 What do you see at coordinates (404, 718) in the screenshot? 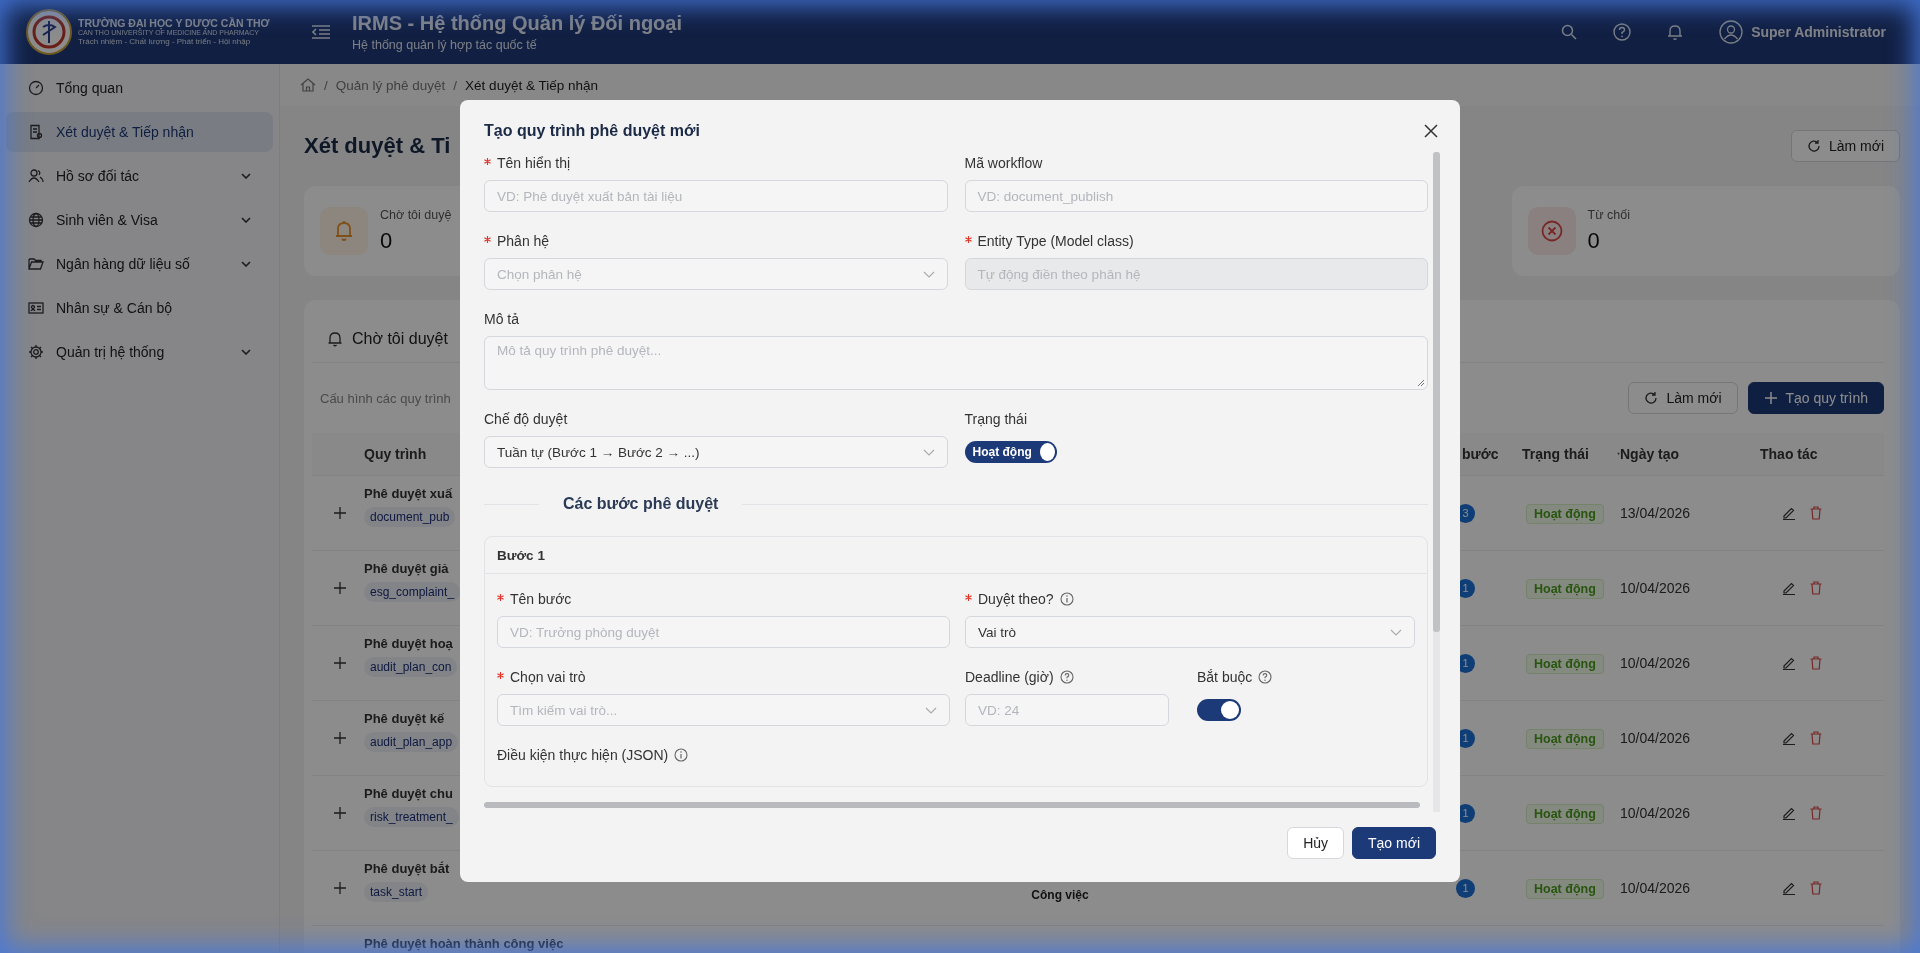
I see `workflow-name: Phê duyệt kế` at bounding box center [404, 718].